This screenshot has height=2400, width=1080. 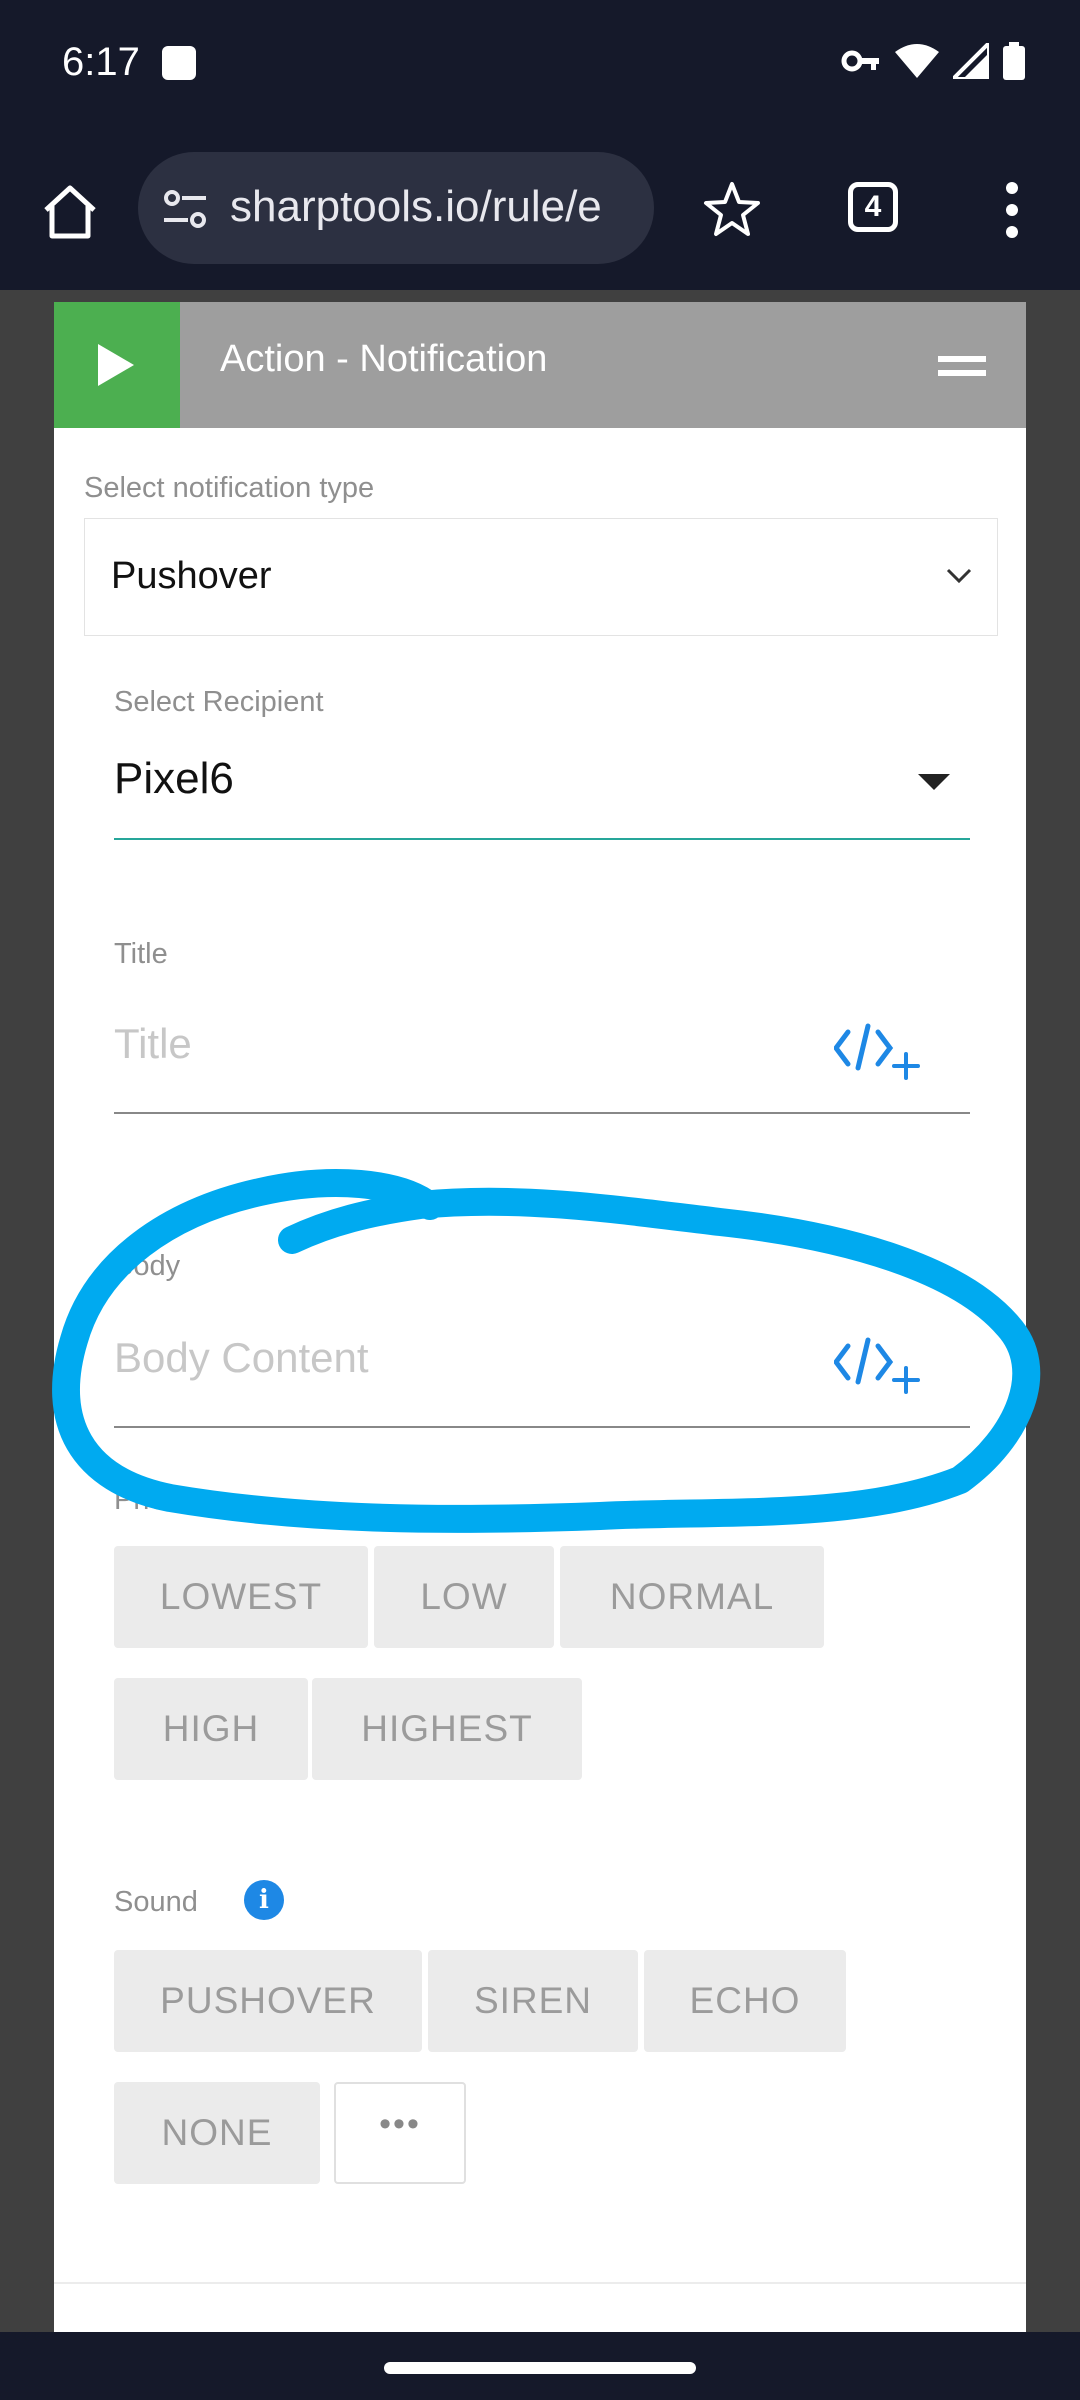 I want to click on overflow-menu-icon, so click(x=1012, y=212).